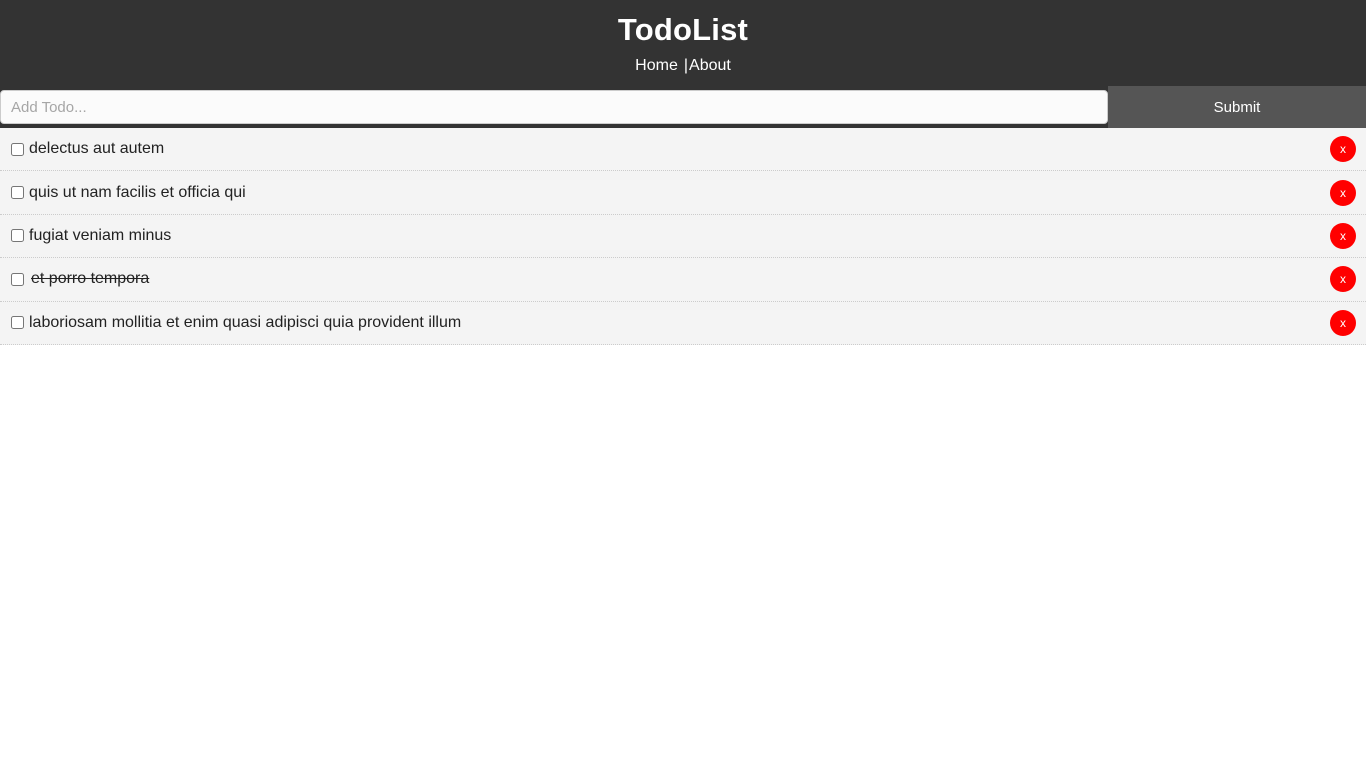 The height and width of the screenshot is (768, 1366). I want to click on todo-text: delectus aut autem, so click(97, 149).